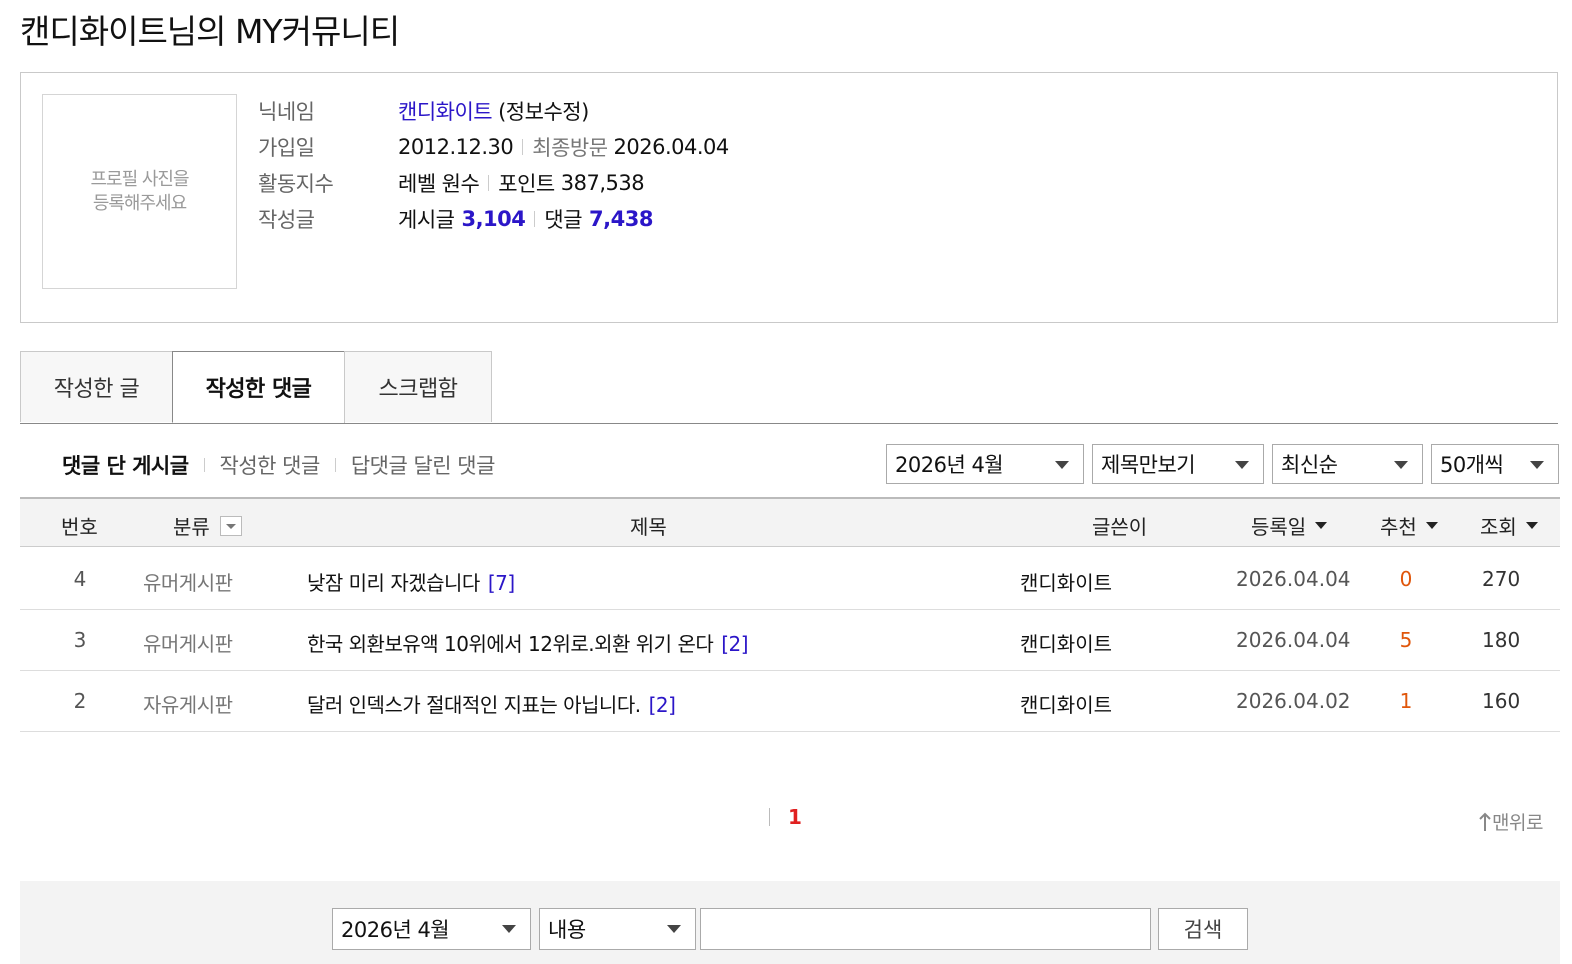  Describe the element at coordinates (80, 701) in the screenshot. I see `row-no: 2` at that location.